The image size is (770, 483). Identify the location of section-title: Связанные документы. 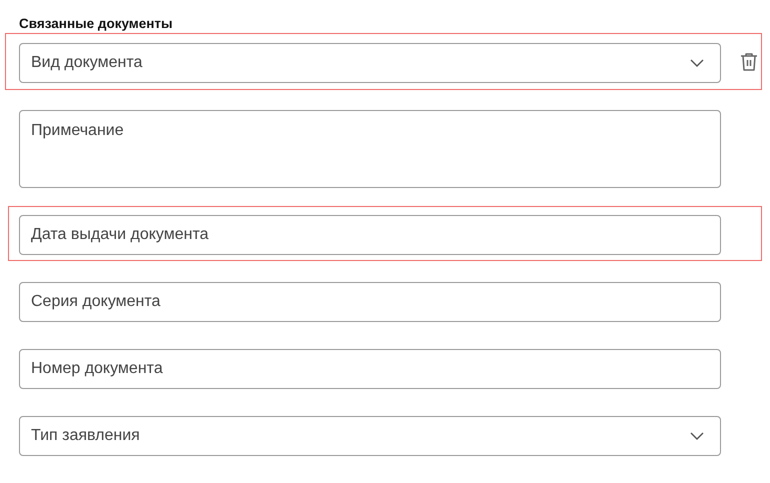
(96, 24).